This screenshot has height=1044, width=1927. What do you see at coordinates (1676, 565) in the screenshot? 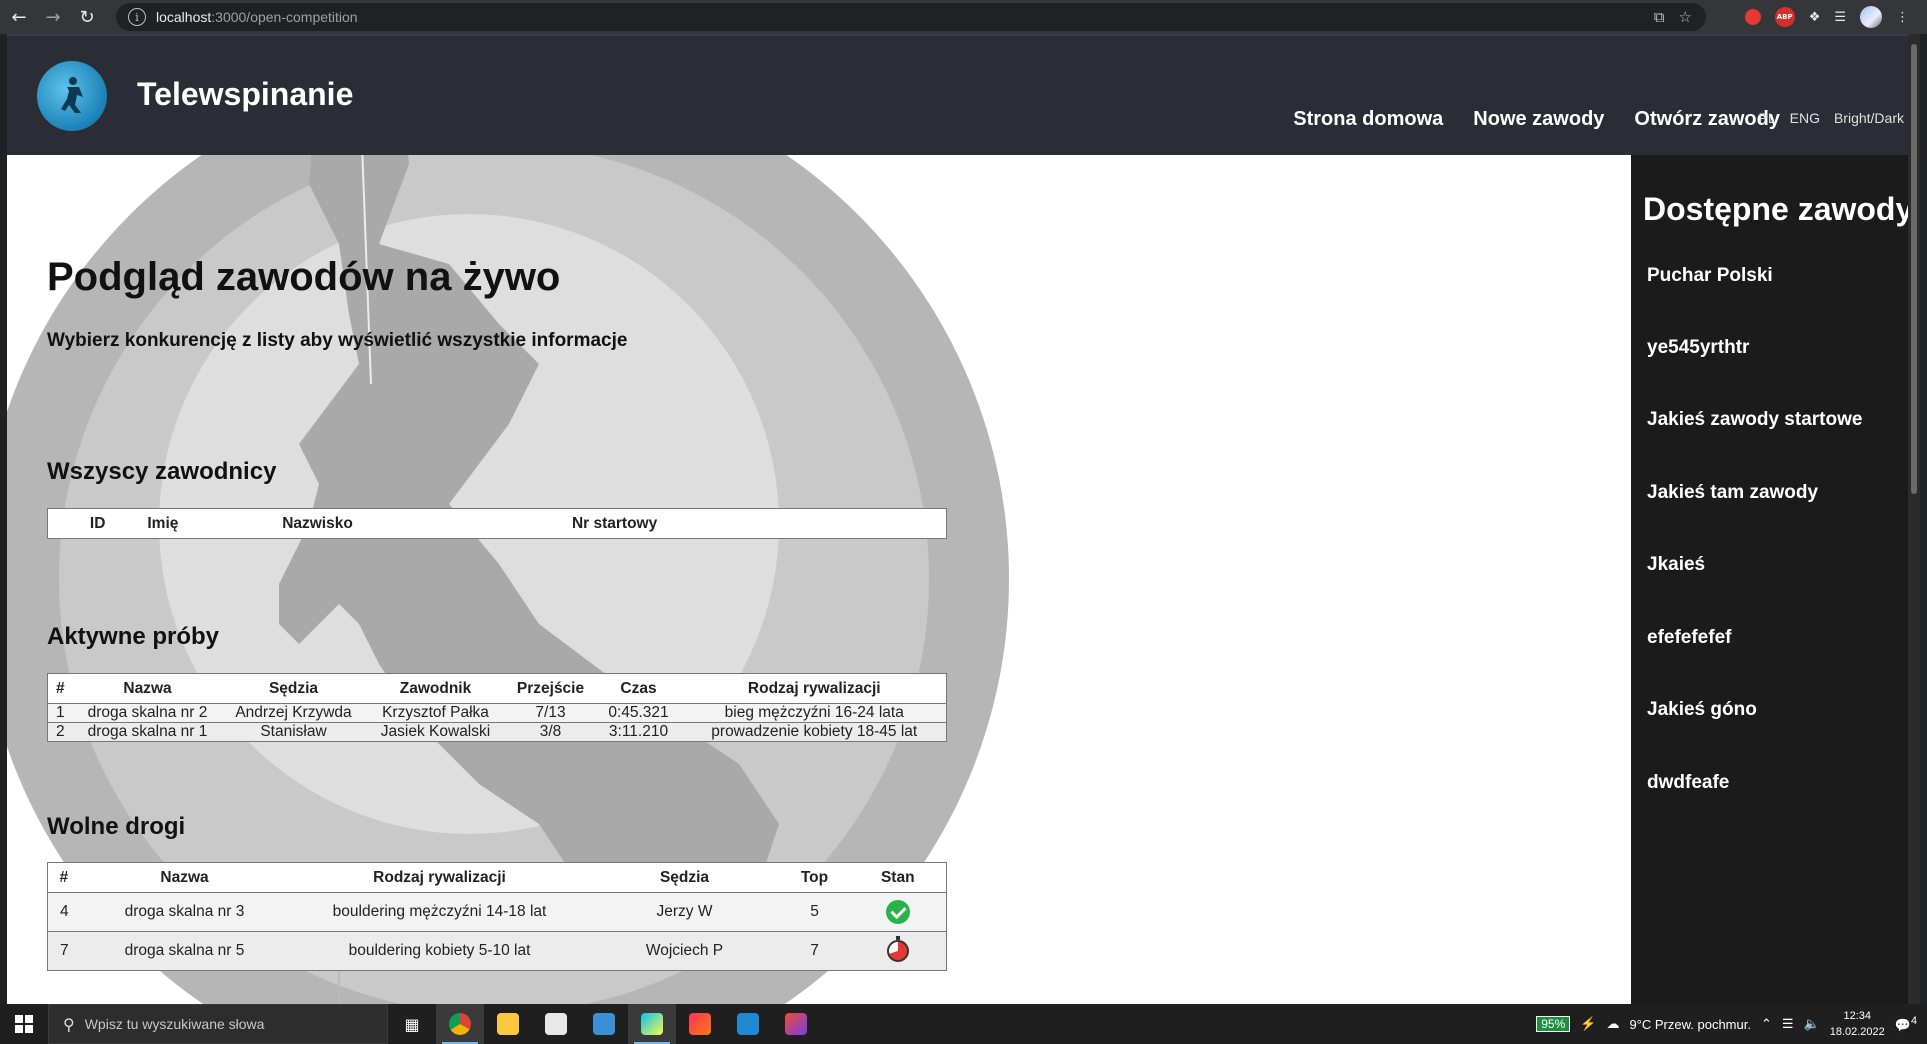
I see `sidebar-item: Jkaieś` at bounding box center [1676, 565].